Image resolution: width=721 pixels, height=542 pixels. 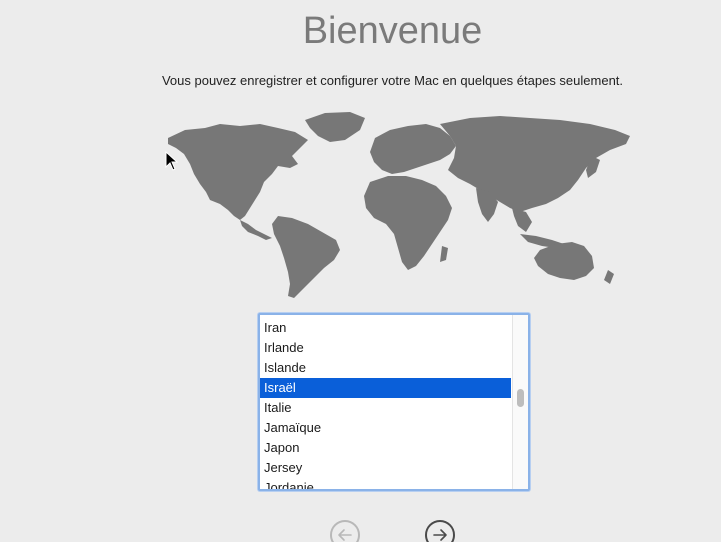 What do you see at coordinates (335, 127) in the screenshot?
I see `map-greenland` at bounding box center [335, 127].